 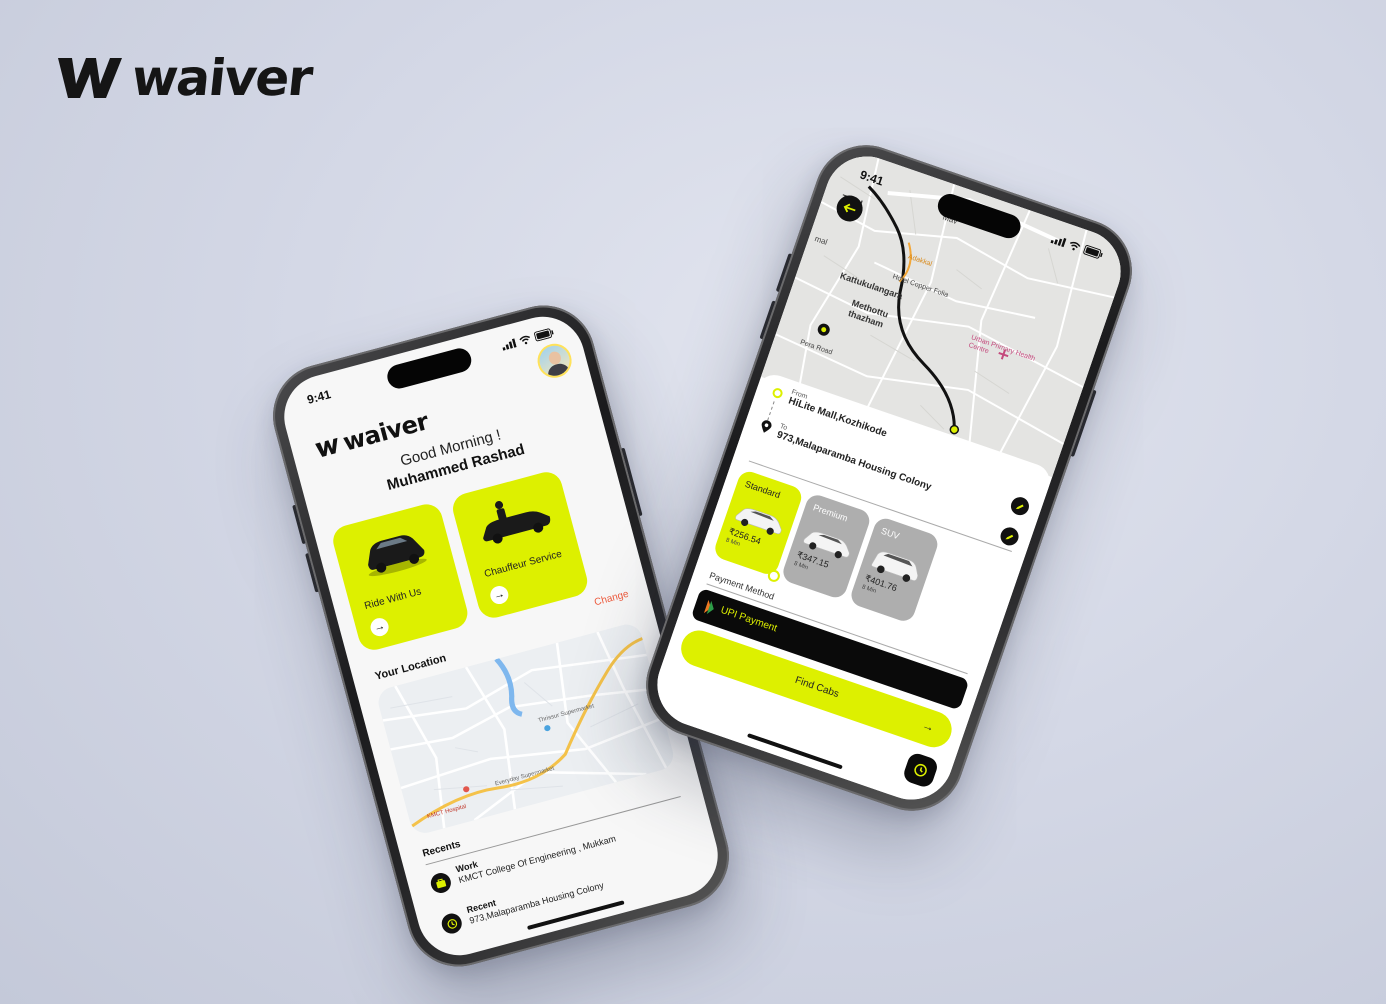 I want to click on to-field: To 973,Malaparamba Housing Colony, so click(x=855, y=458).